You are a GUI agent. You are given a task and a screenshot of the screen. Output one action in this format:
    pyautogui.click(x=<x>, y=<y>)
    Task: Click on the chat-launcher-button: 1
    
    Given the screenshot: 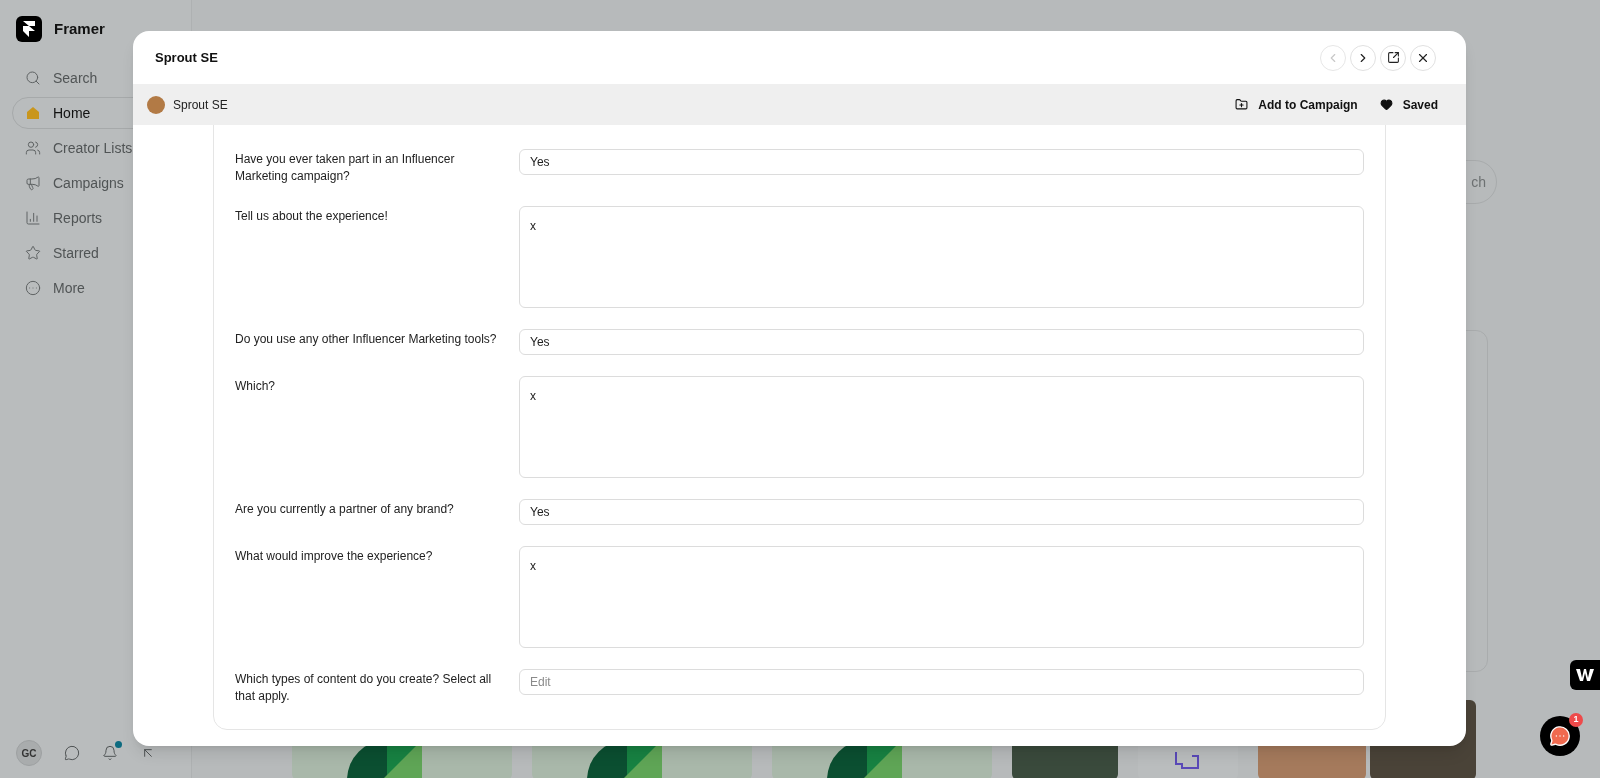 What is the action you would take?
    pyautogui.click(x=1560, y=736)
    